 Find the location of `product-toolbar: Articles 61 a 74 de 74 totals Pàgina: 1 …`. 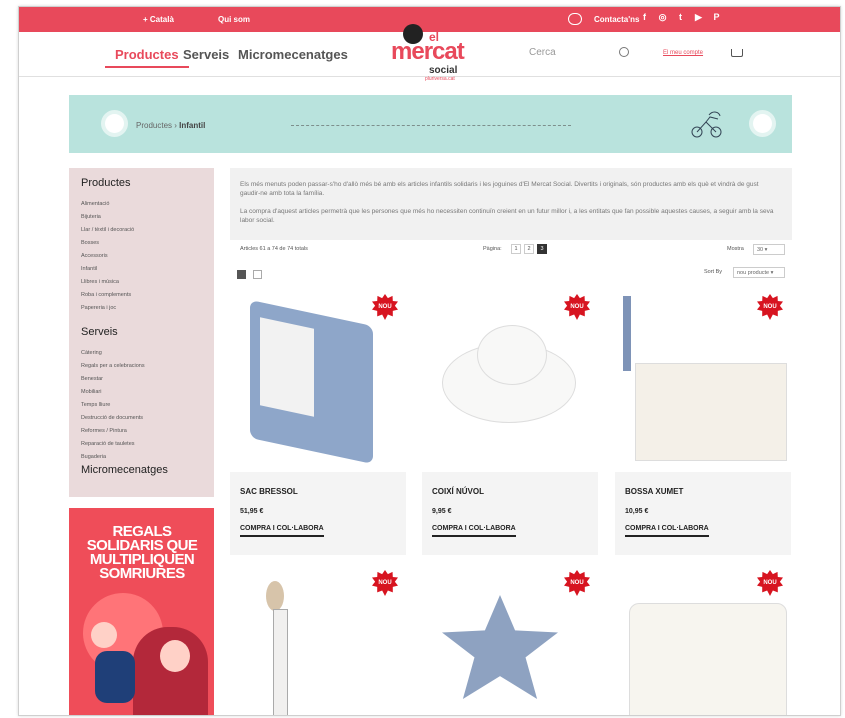

product-toolbar: Articles 61 a 74 de 74 totals Pàgina: 1 … is located at coordinates (511, 264).